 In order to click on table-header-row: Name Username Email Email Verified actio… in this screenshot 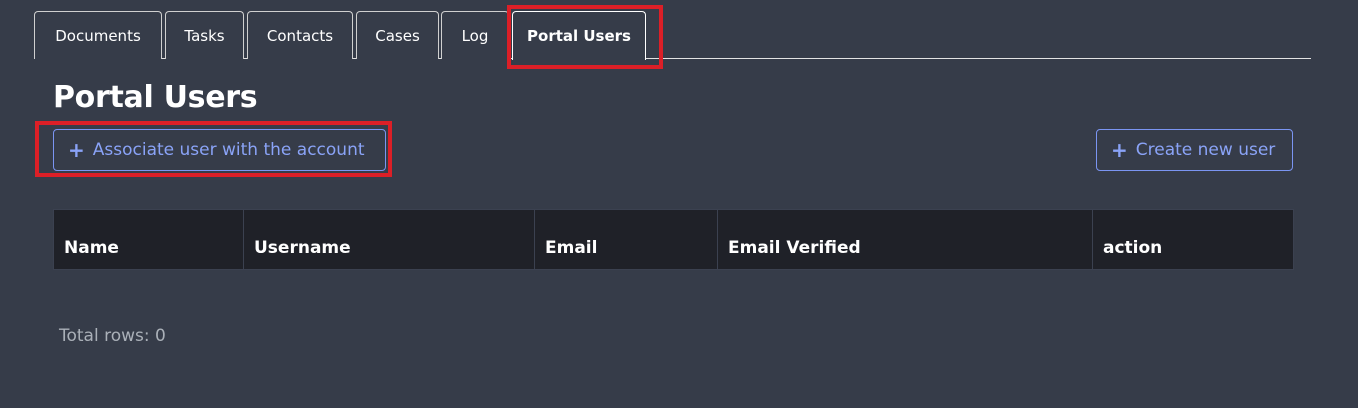, I will do `click(673, 239)`.